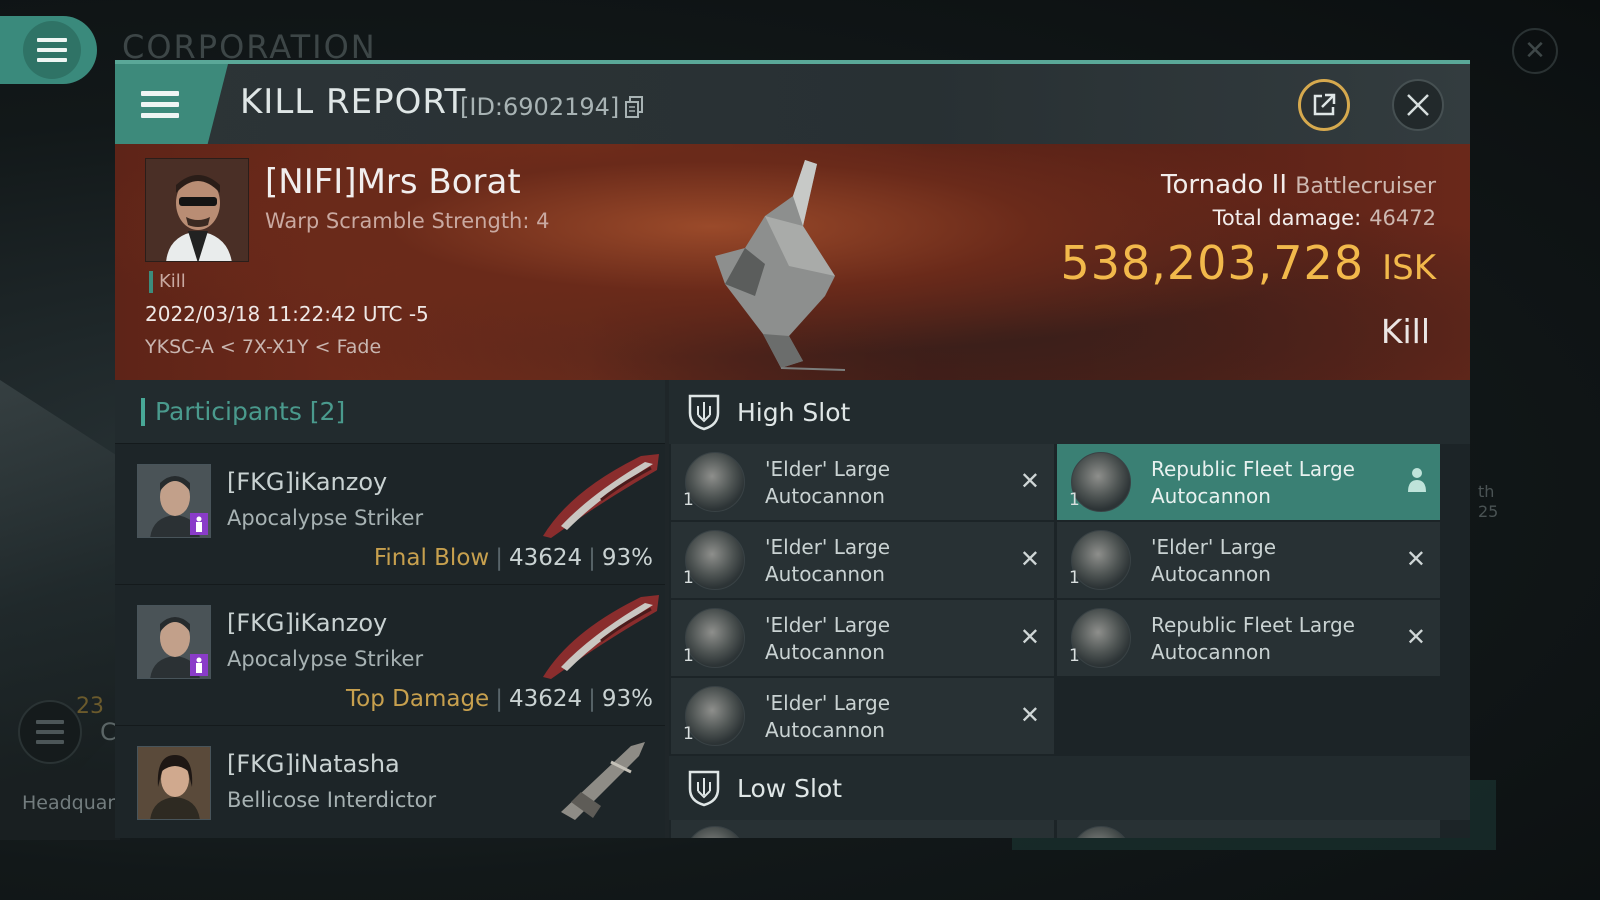  Describe the element at coordinates (627, 558) in the screenshot. I see `participant-percent: 93%` at that location.